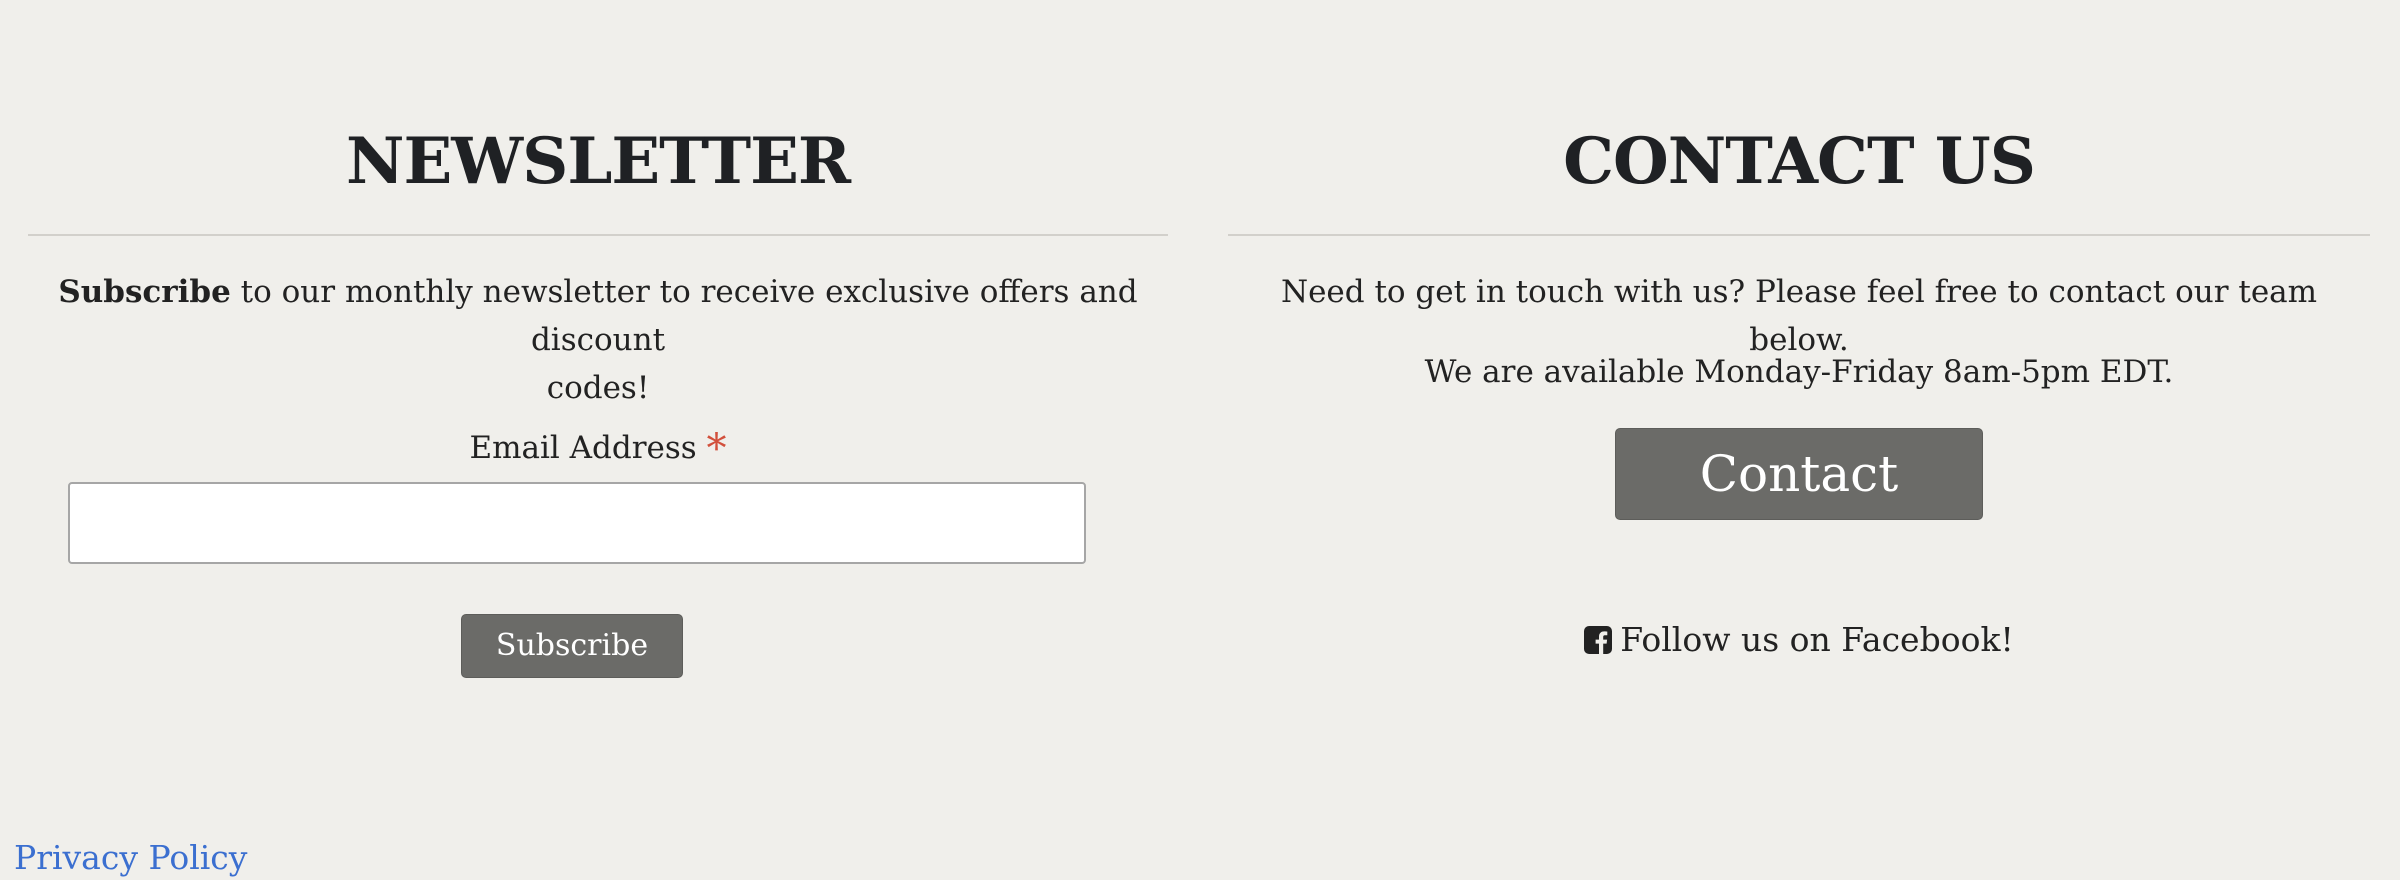 The width and height of the screenshot is (2400, 880). Describe the element at coordinates (130, 858) in the screenshot. I see `privacy-policy-link: Privacy Policy` at that location.